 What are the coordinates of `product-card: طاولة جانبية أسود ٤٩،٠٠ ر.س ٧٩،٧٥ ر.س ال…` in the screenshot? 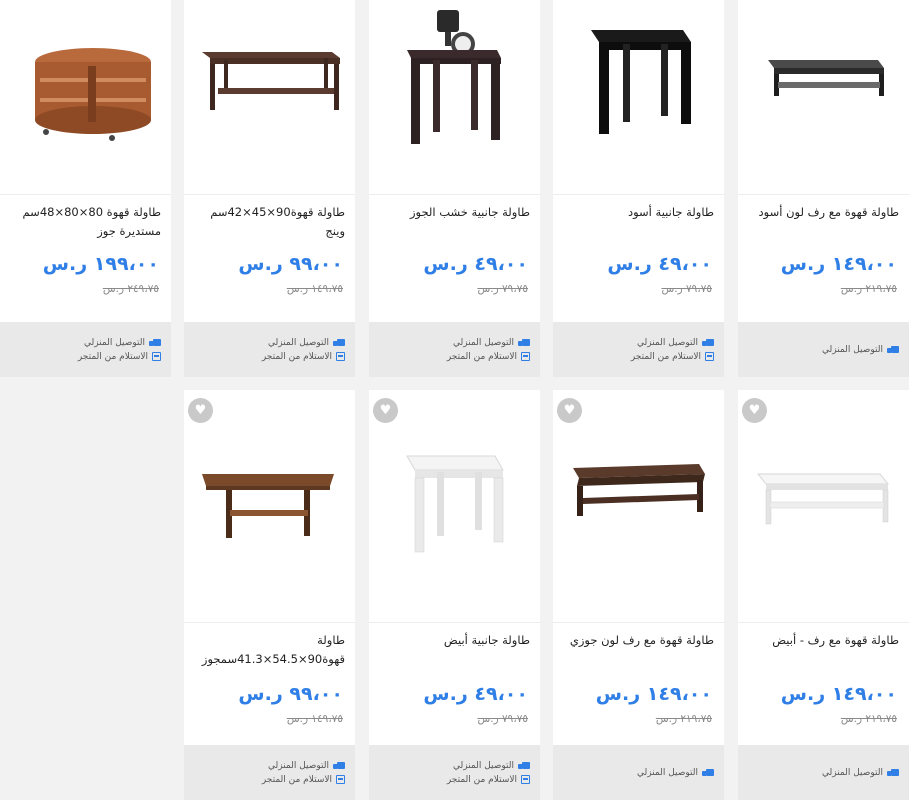 It's located at (638, 188).